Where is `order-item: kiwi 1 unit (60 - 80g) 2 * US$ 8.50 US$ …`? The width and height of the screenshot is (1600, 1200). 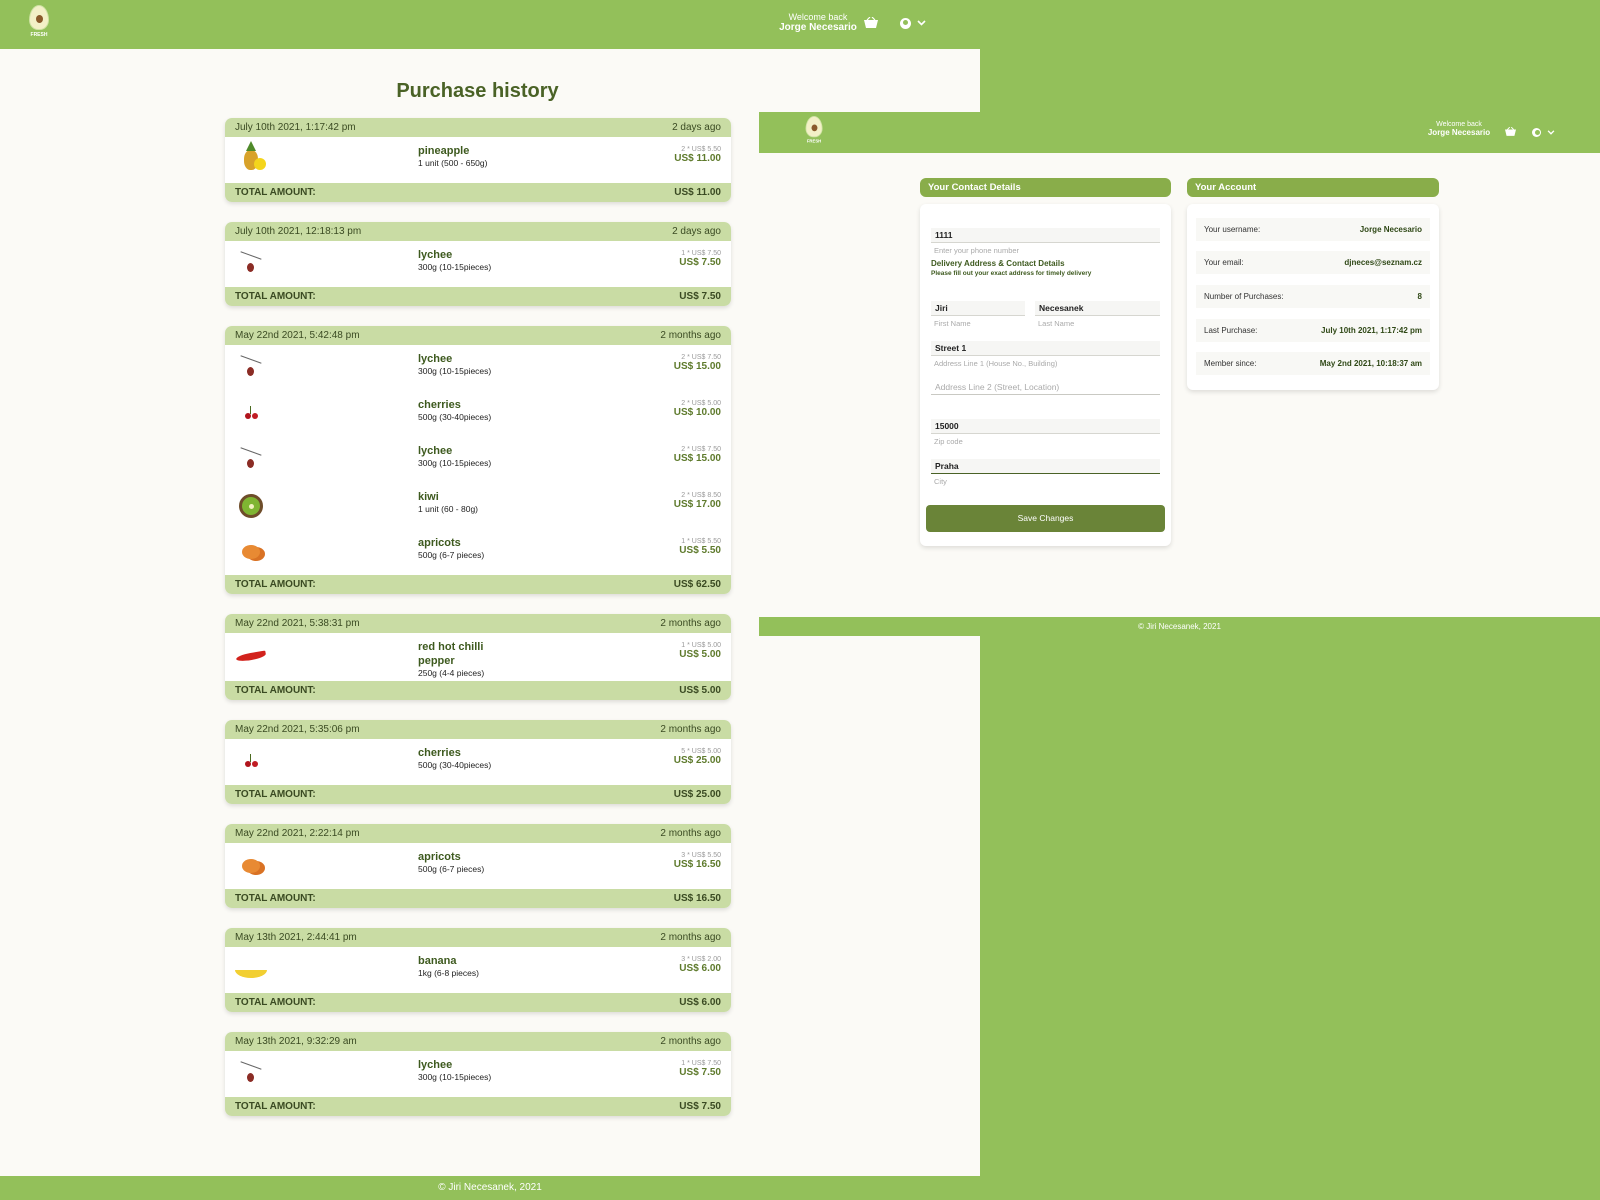
order-item: kiwi 1 unit (60 - 80g) 2 * US$ 8.50 US$ … is located at coordinates (478, 506).